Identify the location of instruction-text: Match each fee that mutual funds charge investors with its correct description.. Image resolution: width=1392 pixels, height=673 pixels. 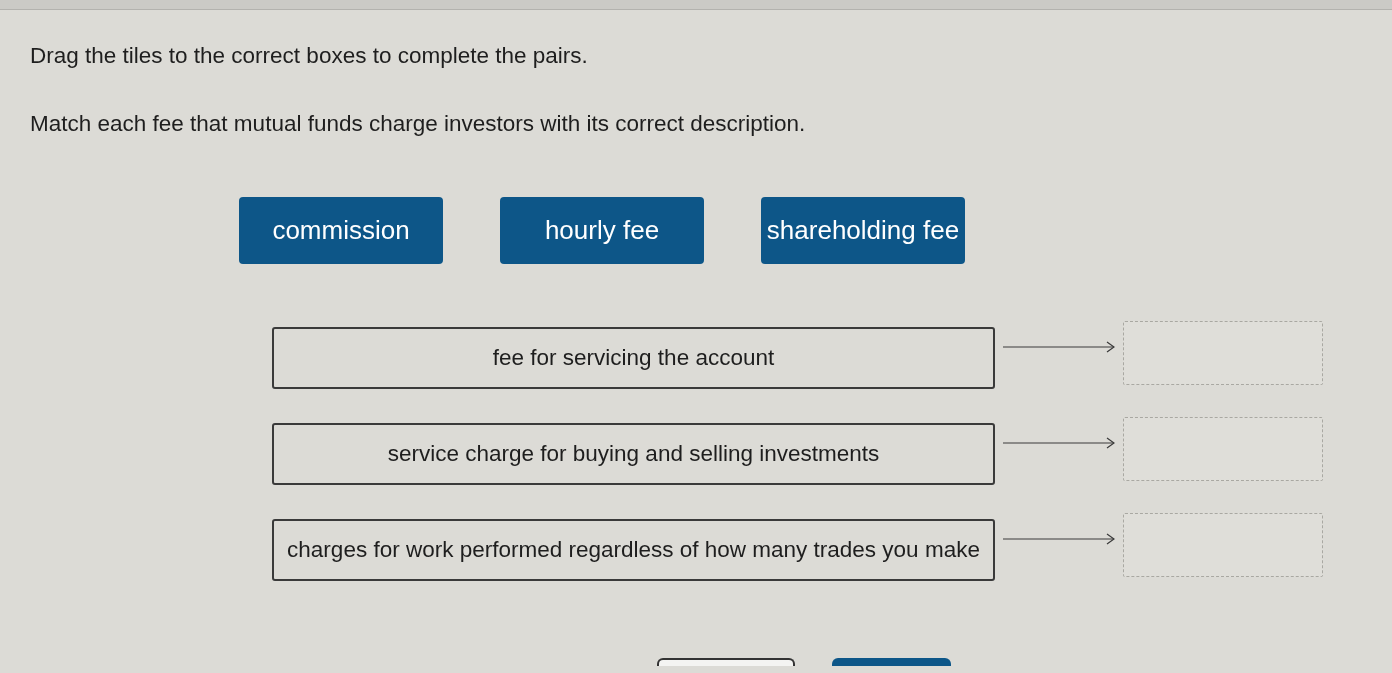
(418, 124).